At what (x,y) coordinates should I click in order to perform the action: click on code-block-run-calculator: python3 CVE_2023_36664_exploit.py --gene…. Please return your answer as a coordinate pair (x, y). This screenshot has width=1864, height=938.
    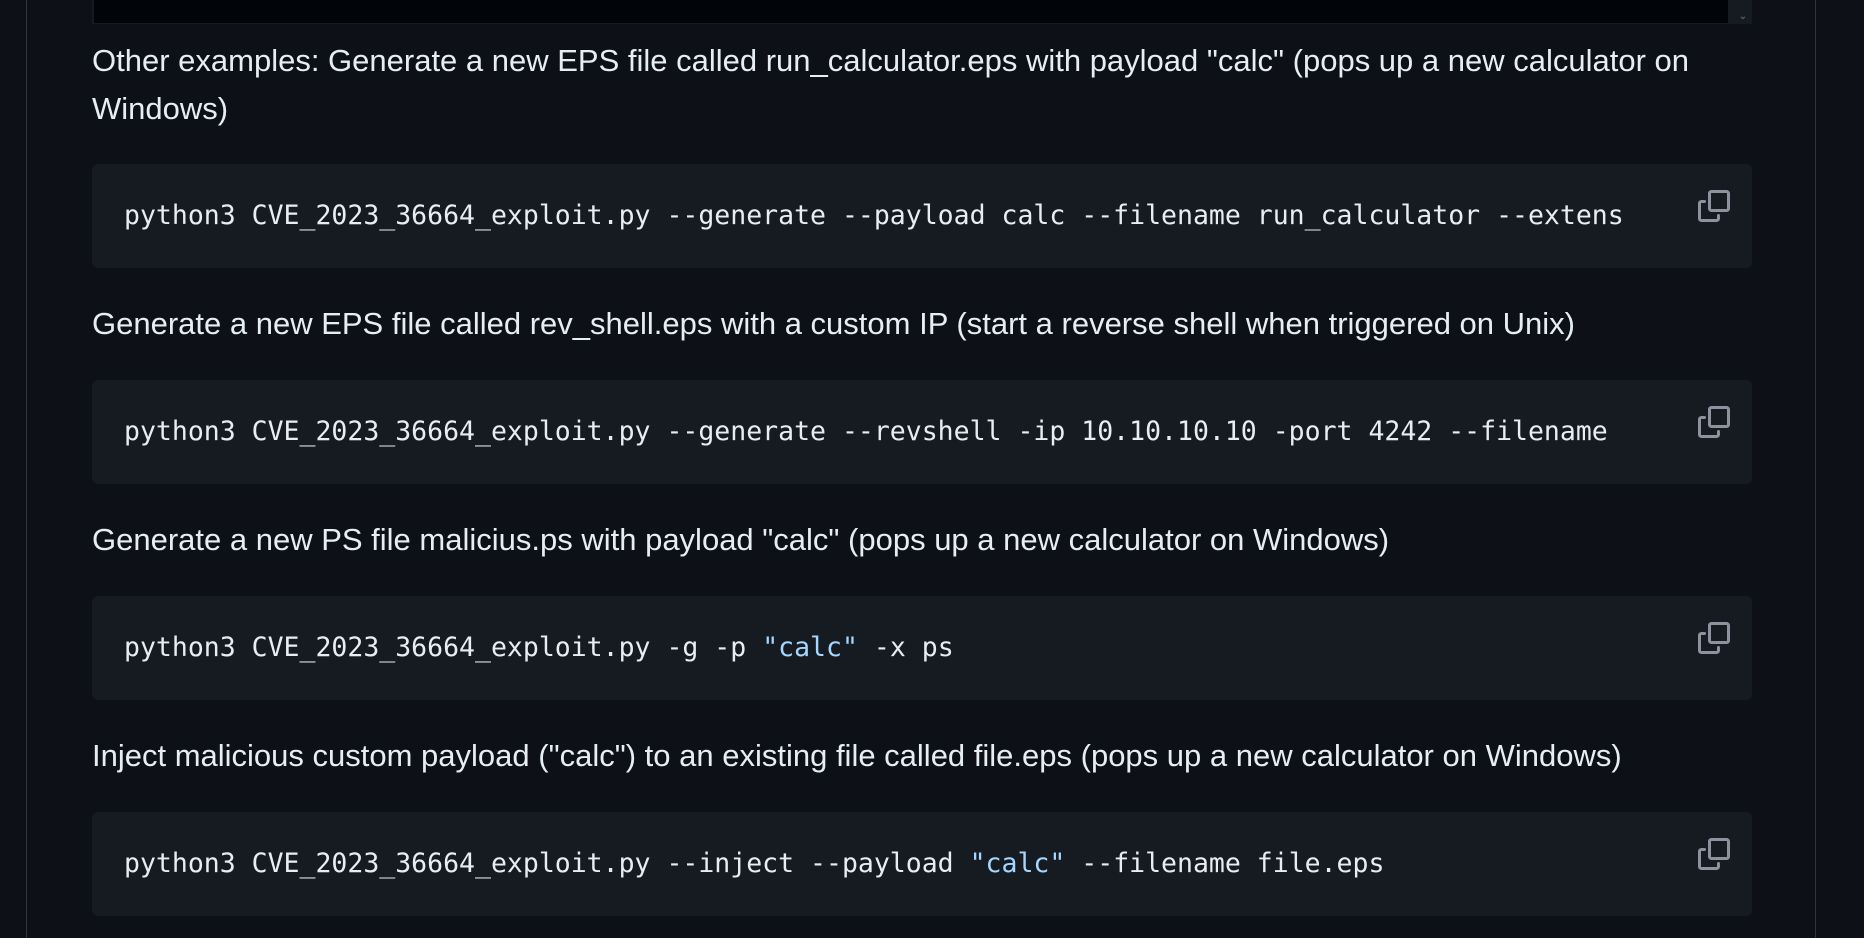
    Looking at the image, I should click on (922, 216).